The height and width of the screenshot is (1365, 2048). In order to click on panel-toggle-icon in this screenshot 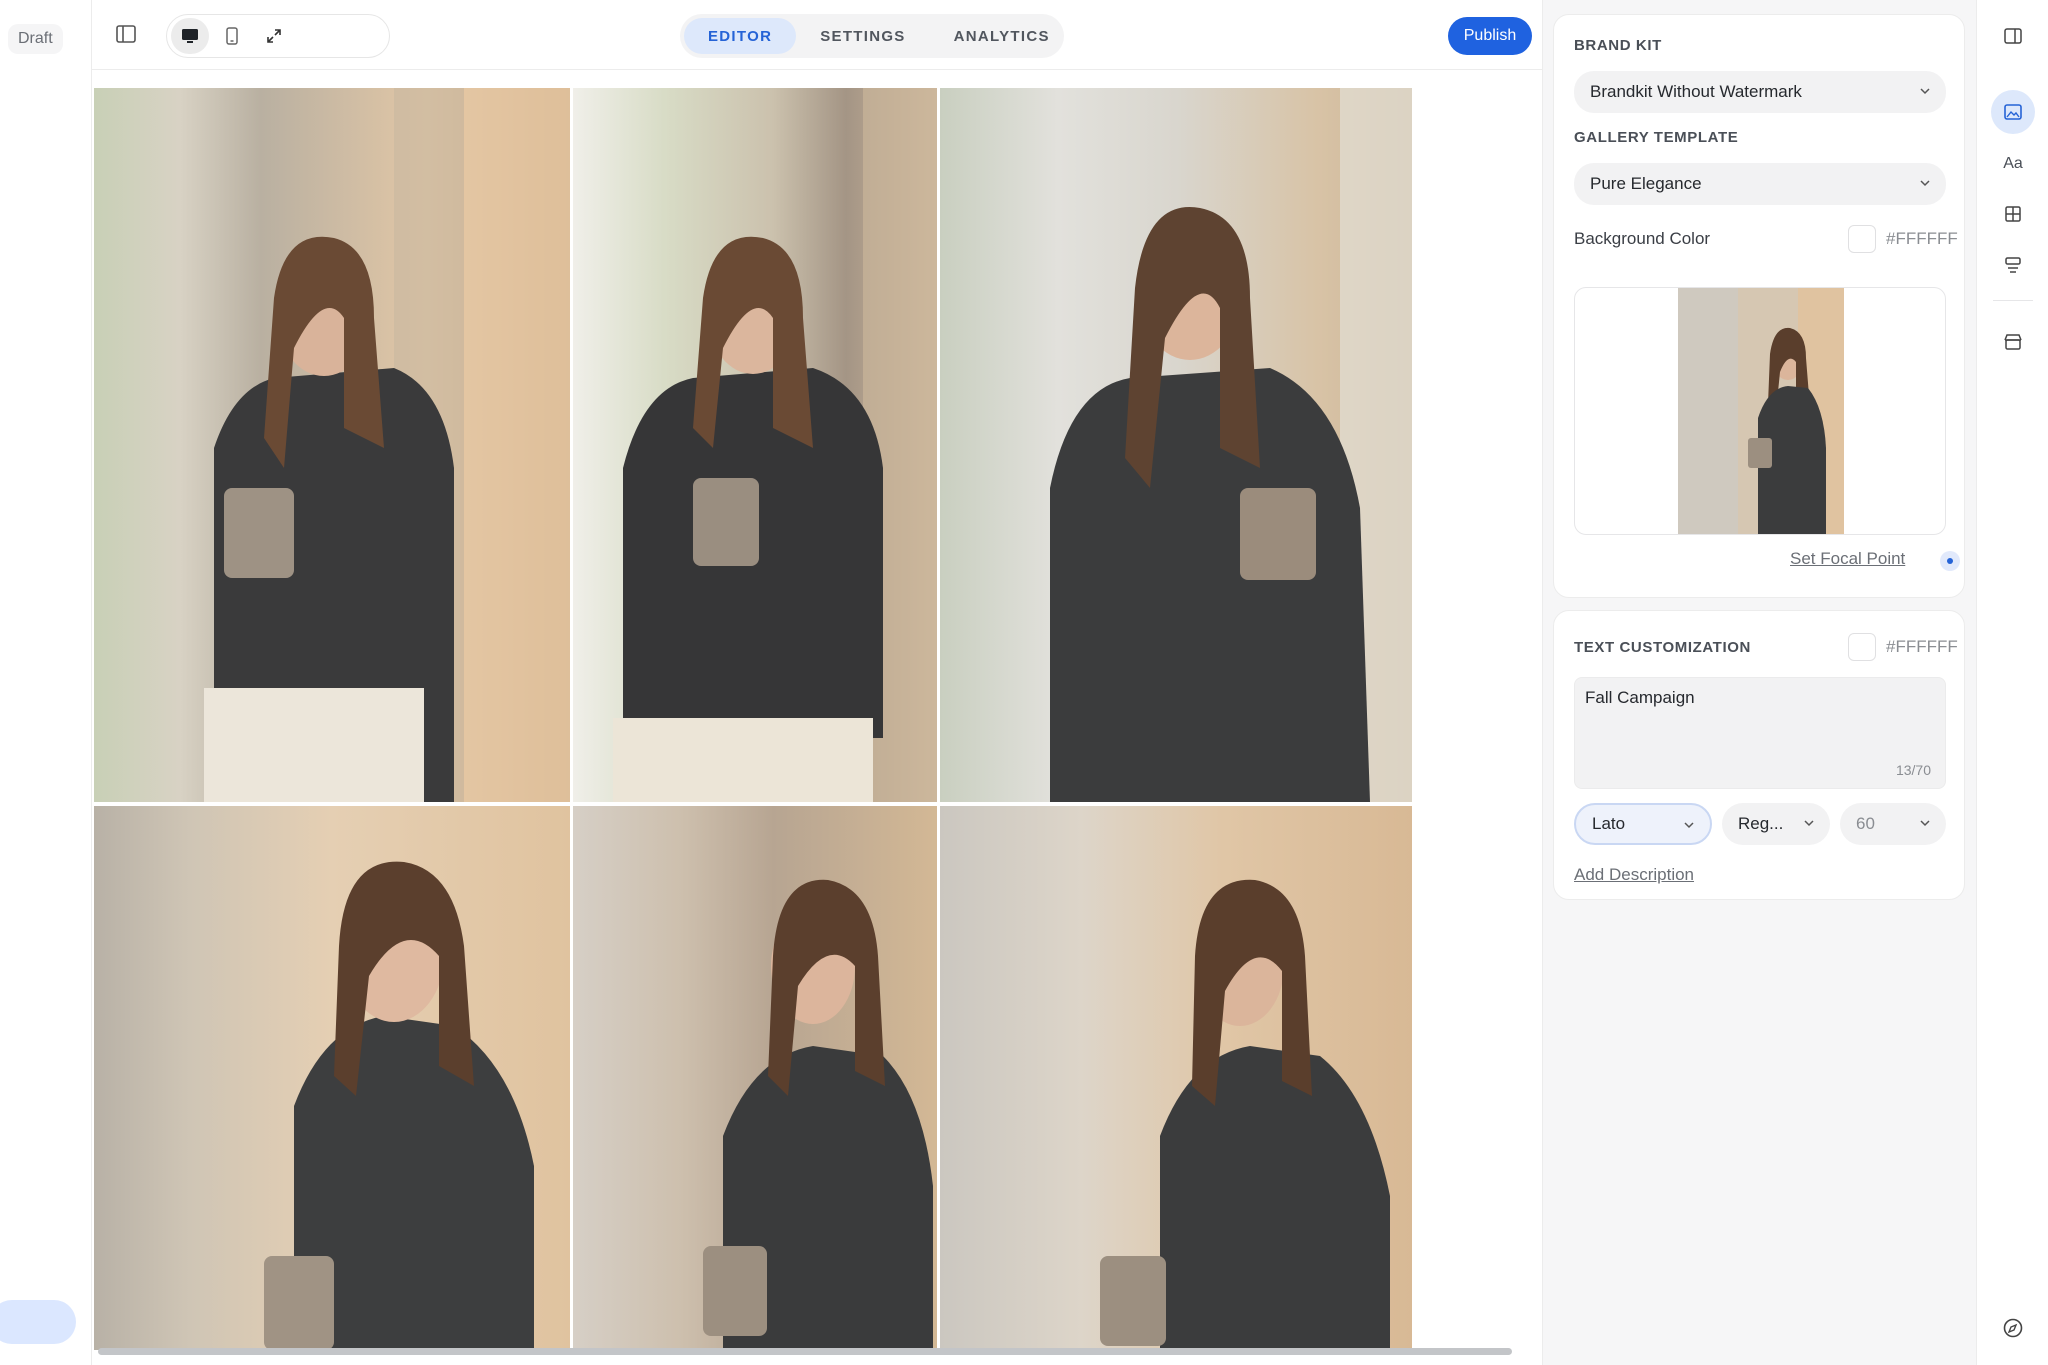, I will do `click(2013, 36)`.